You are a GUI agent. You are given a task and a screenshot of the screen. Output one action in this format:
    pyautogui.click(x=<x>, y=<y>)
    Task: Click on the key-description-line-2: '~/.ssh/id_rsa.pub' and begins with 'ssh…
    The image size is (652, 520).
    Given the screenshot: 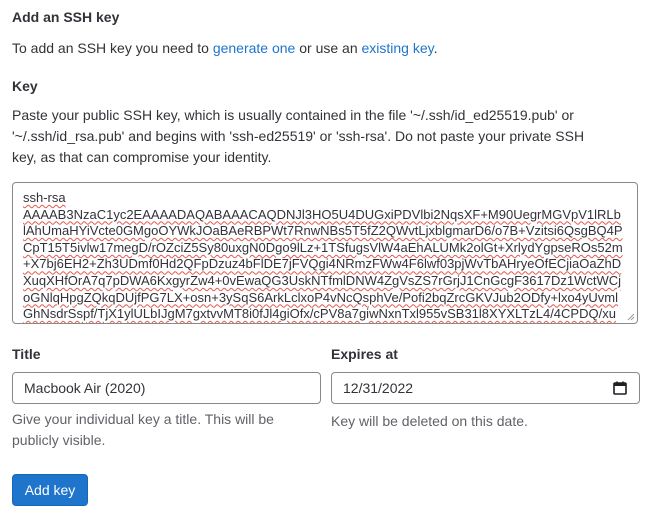 What is the action you would take?
    pyautogui.click(x=298, y=136)
    